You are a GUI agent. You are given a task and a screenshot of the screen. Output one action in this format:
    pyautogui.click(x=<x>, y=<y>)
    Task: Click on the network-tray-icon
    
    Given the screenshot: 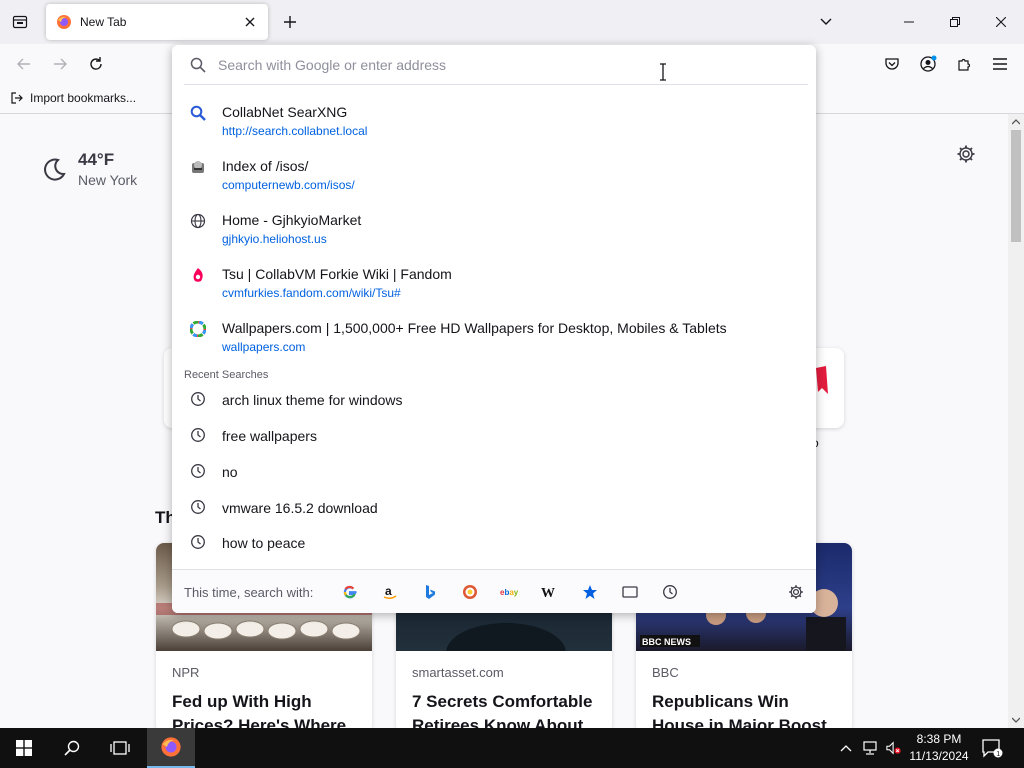 What is the action you would take?
    pyautogui.click(x=870, y=748)
    